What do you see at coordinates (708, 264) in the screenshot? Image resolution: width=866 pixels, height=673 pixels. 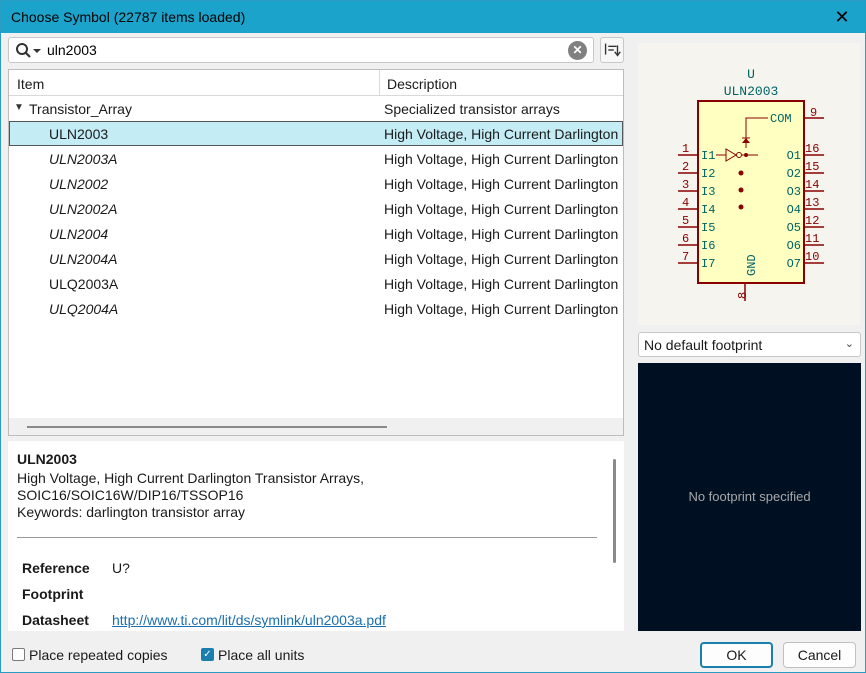 I see `input-pin-label: I7` at bounding box center [708, 264].